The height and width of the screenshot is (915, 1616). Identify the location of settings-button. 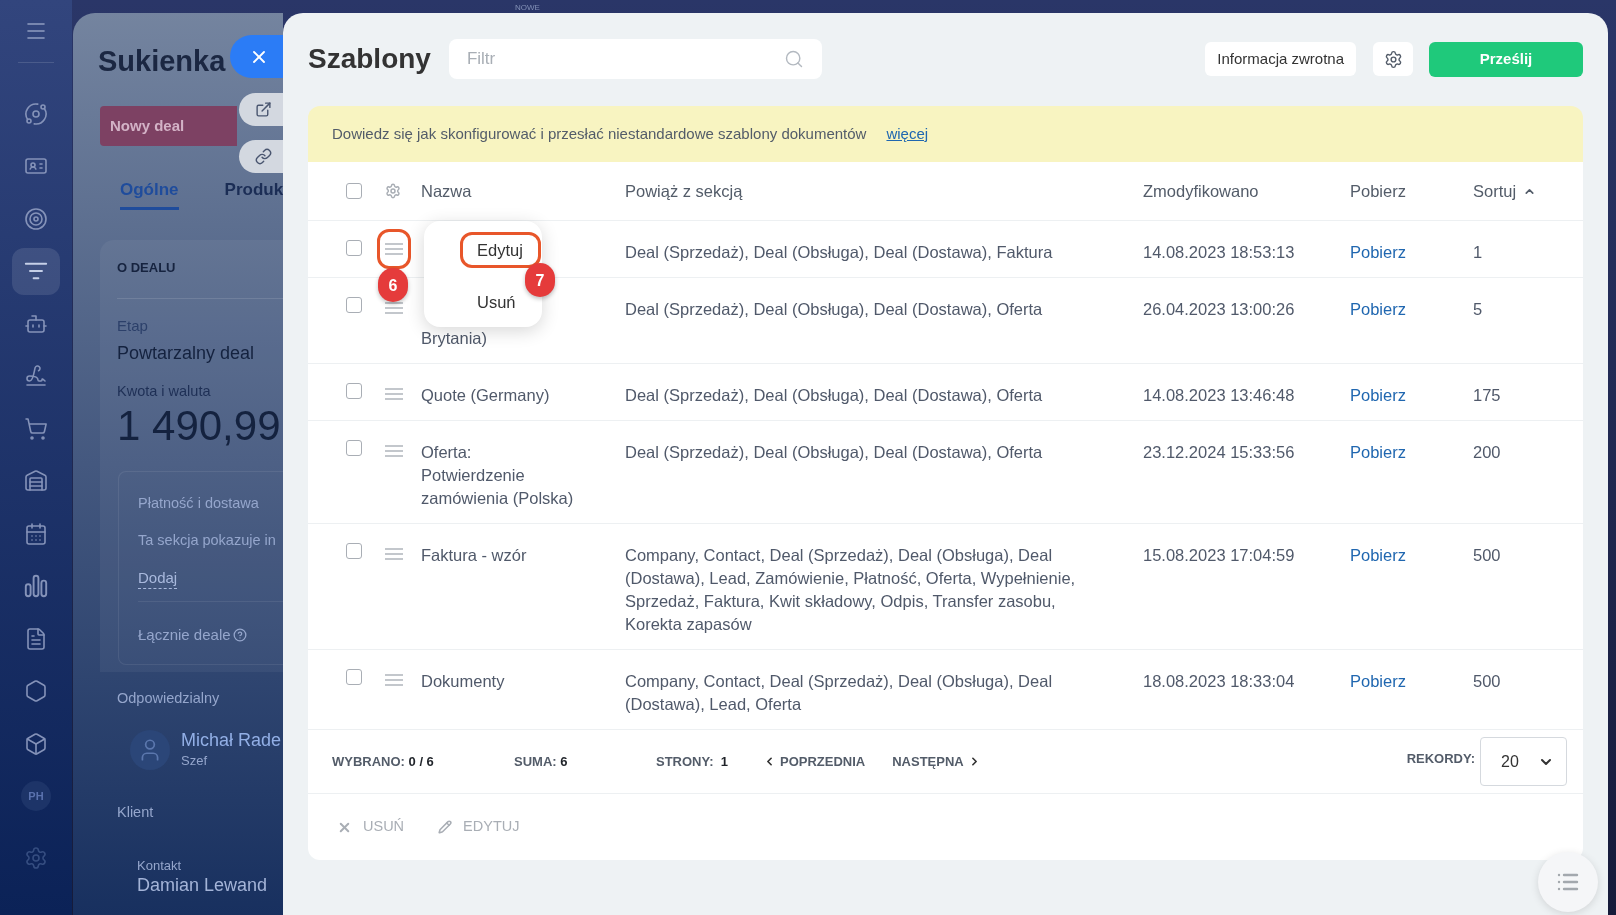
(1393, 59).